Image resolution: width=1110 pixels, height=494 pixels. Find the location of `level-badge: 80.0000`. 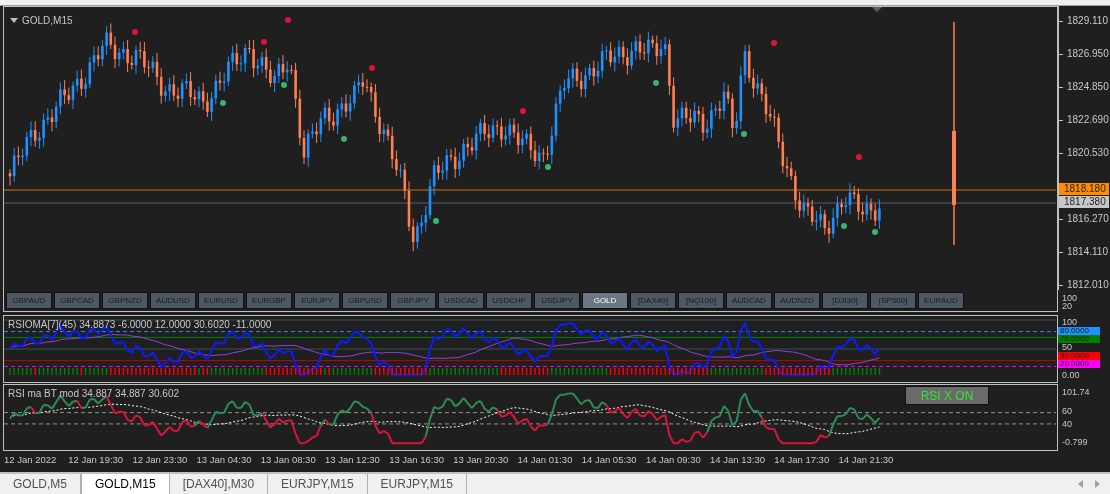

level-badge: 80.0000 is located at coordinates (1079, 331).